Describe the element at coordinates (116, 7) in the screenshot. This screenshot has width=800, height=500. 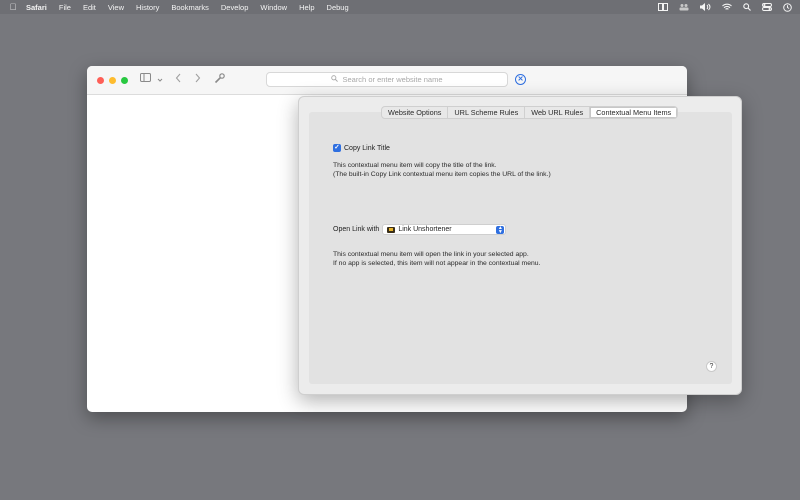
I see `menu-view: View` at that location.